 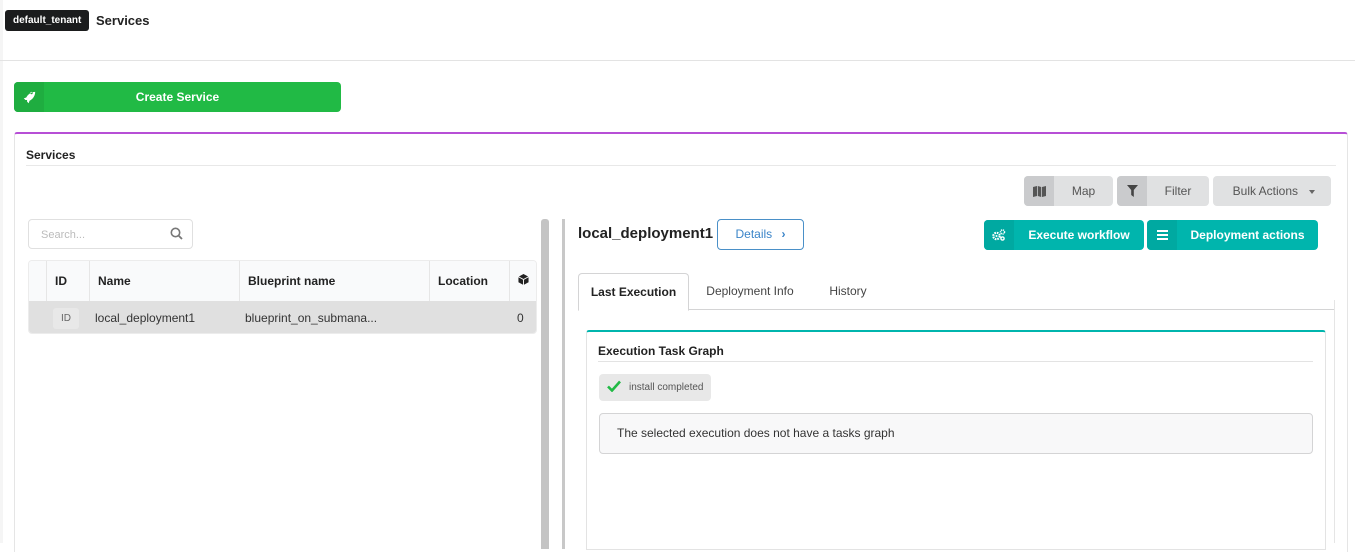 I want to click on map-label: Map, so click(x=1083, y=191).